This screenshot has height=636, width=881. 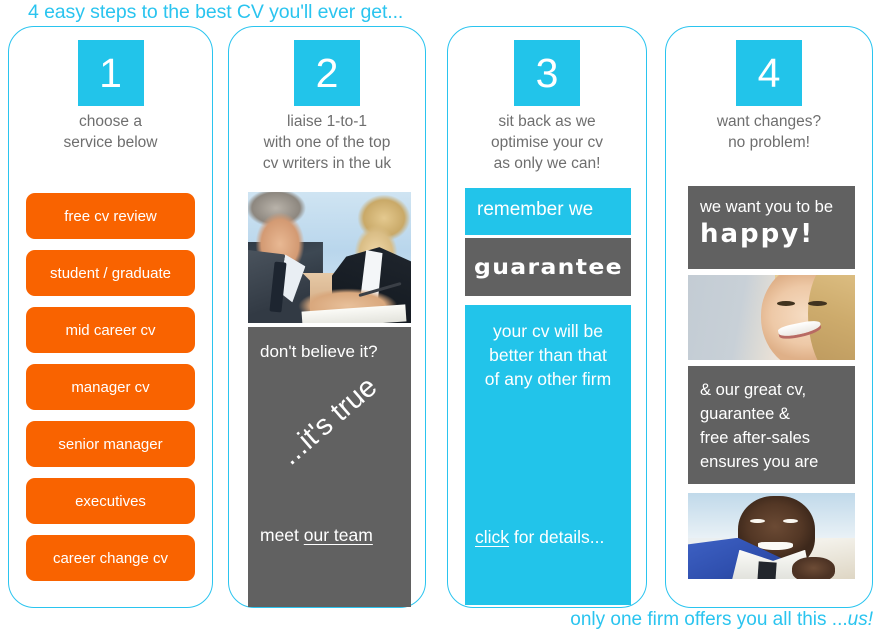 What do you see at coordinates (327, 73) in the screenshot?
I see `step-number-badge-2: 2` at bounding box center [327, 73].